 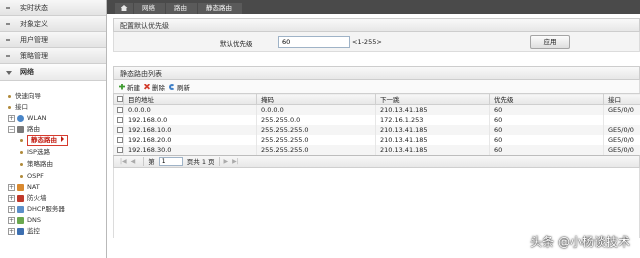 What do you see at coordinates (133, 87) in the screenshot?
I see `add-button-label: 新建` at bounding box center [133, 87].